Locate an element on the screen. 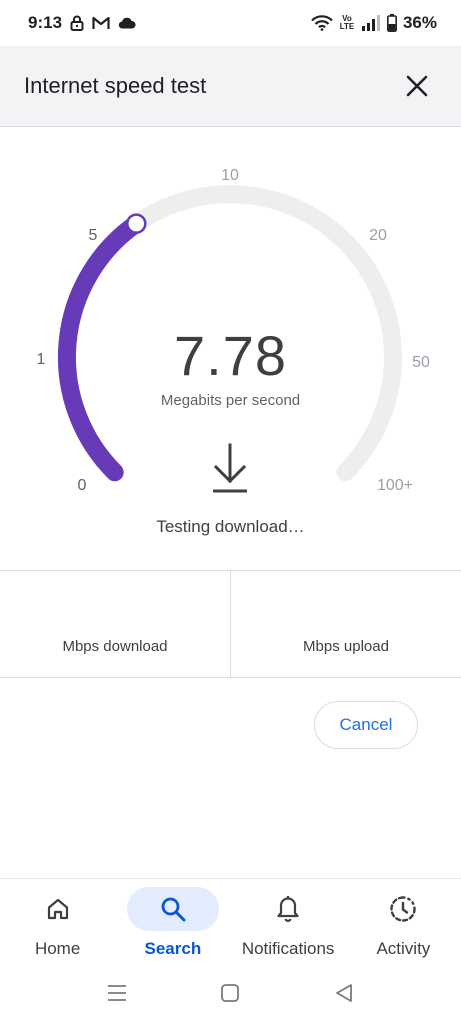 Image resolution: width=461 pixels, height=1024 pixels. battery-icon is located at coordinates (391, 23).